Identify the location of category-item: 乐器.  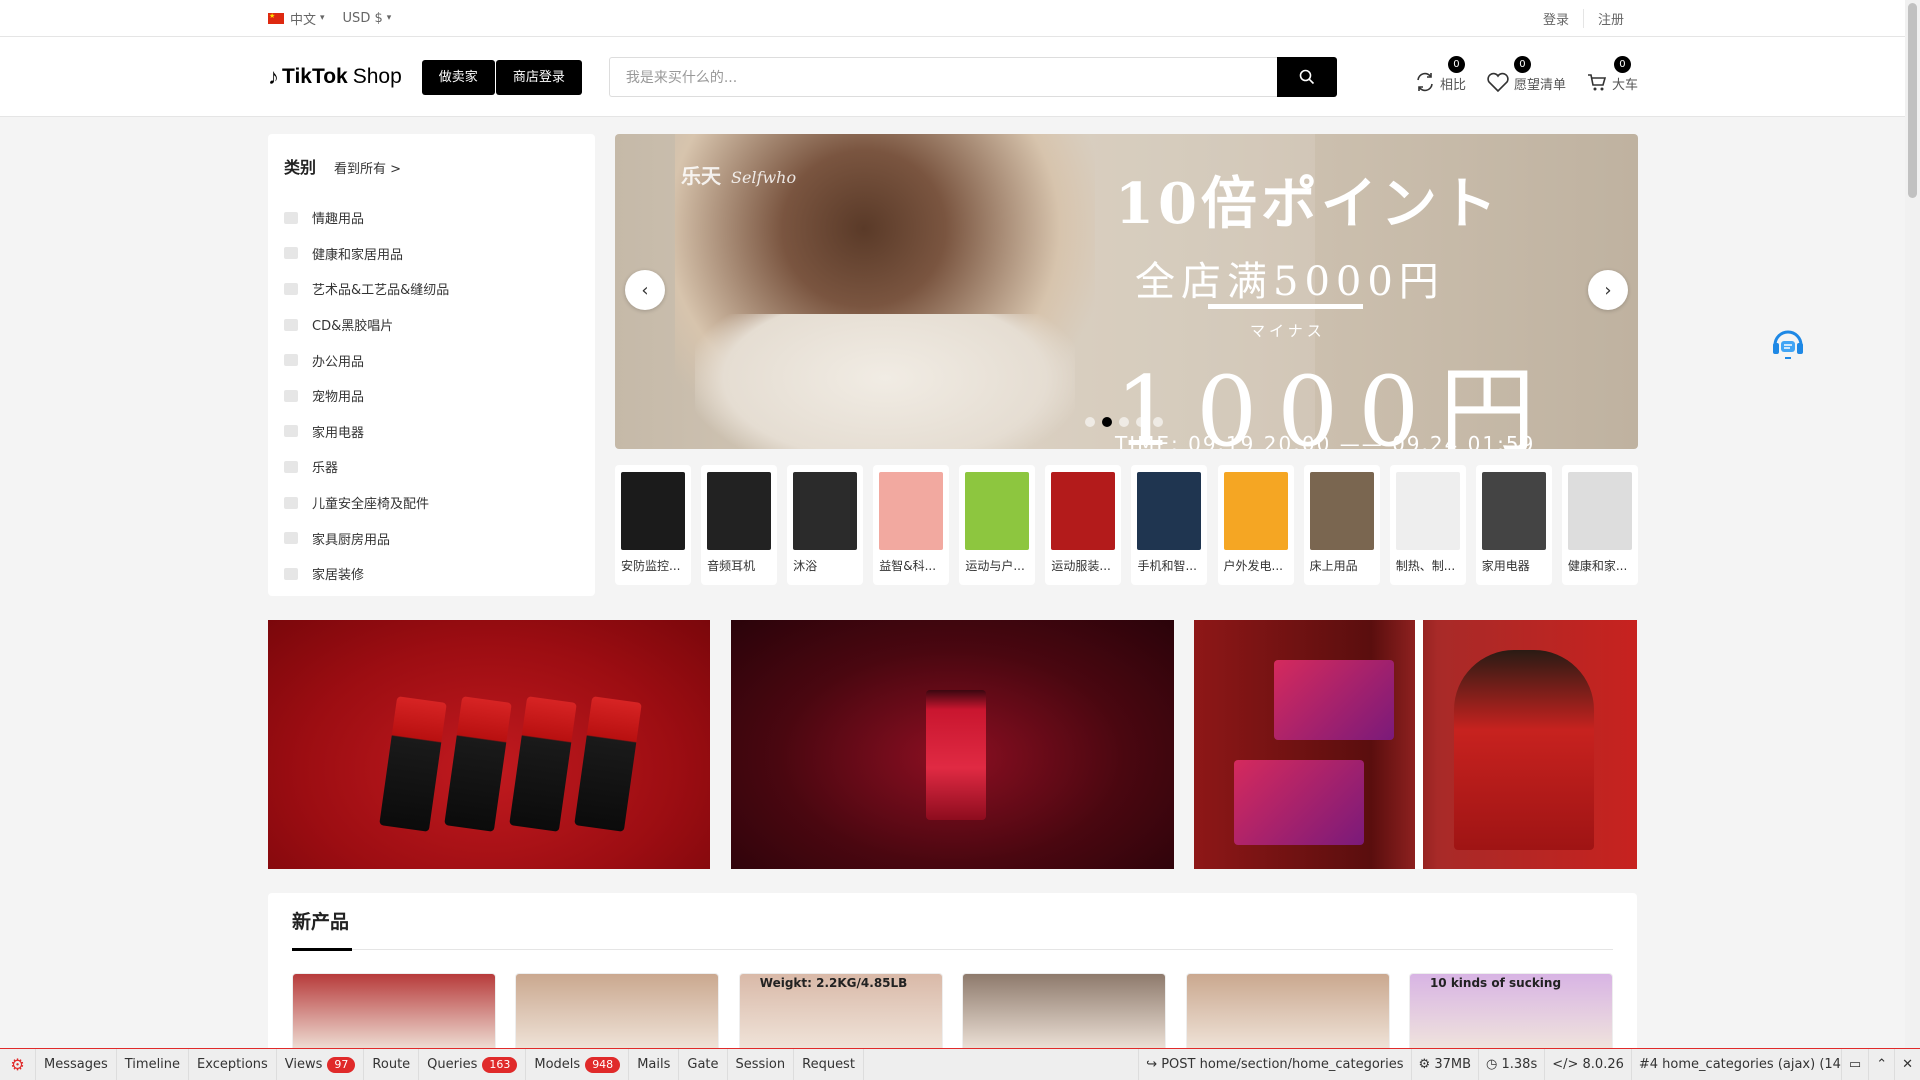
(431, 467).